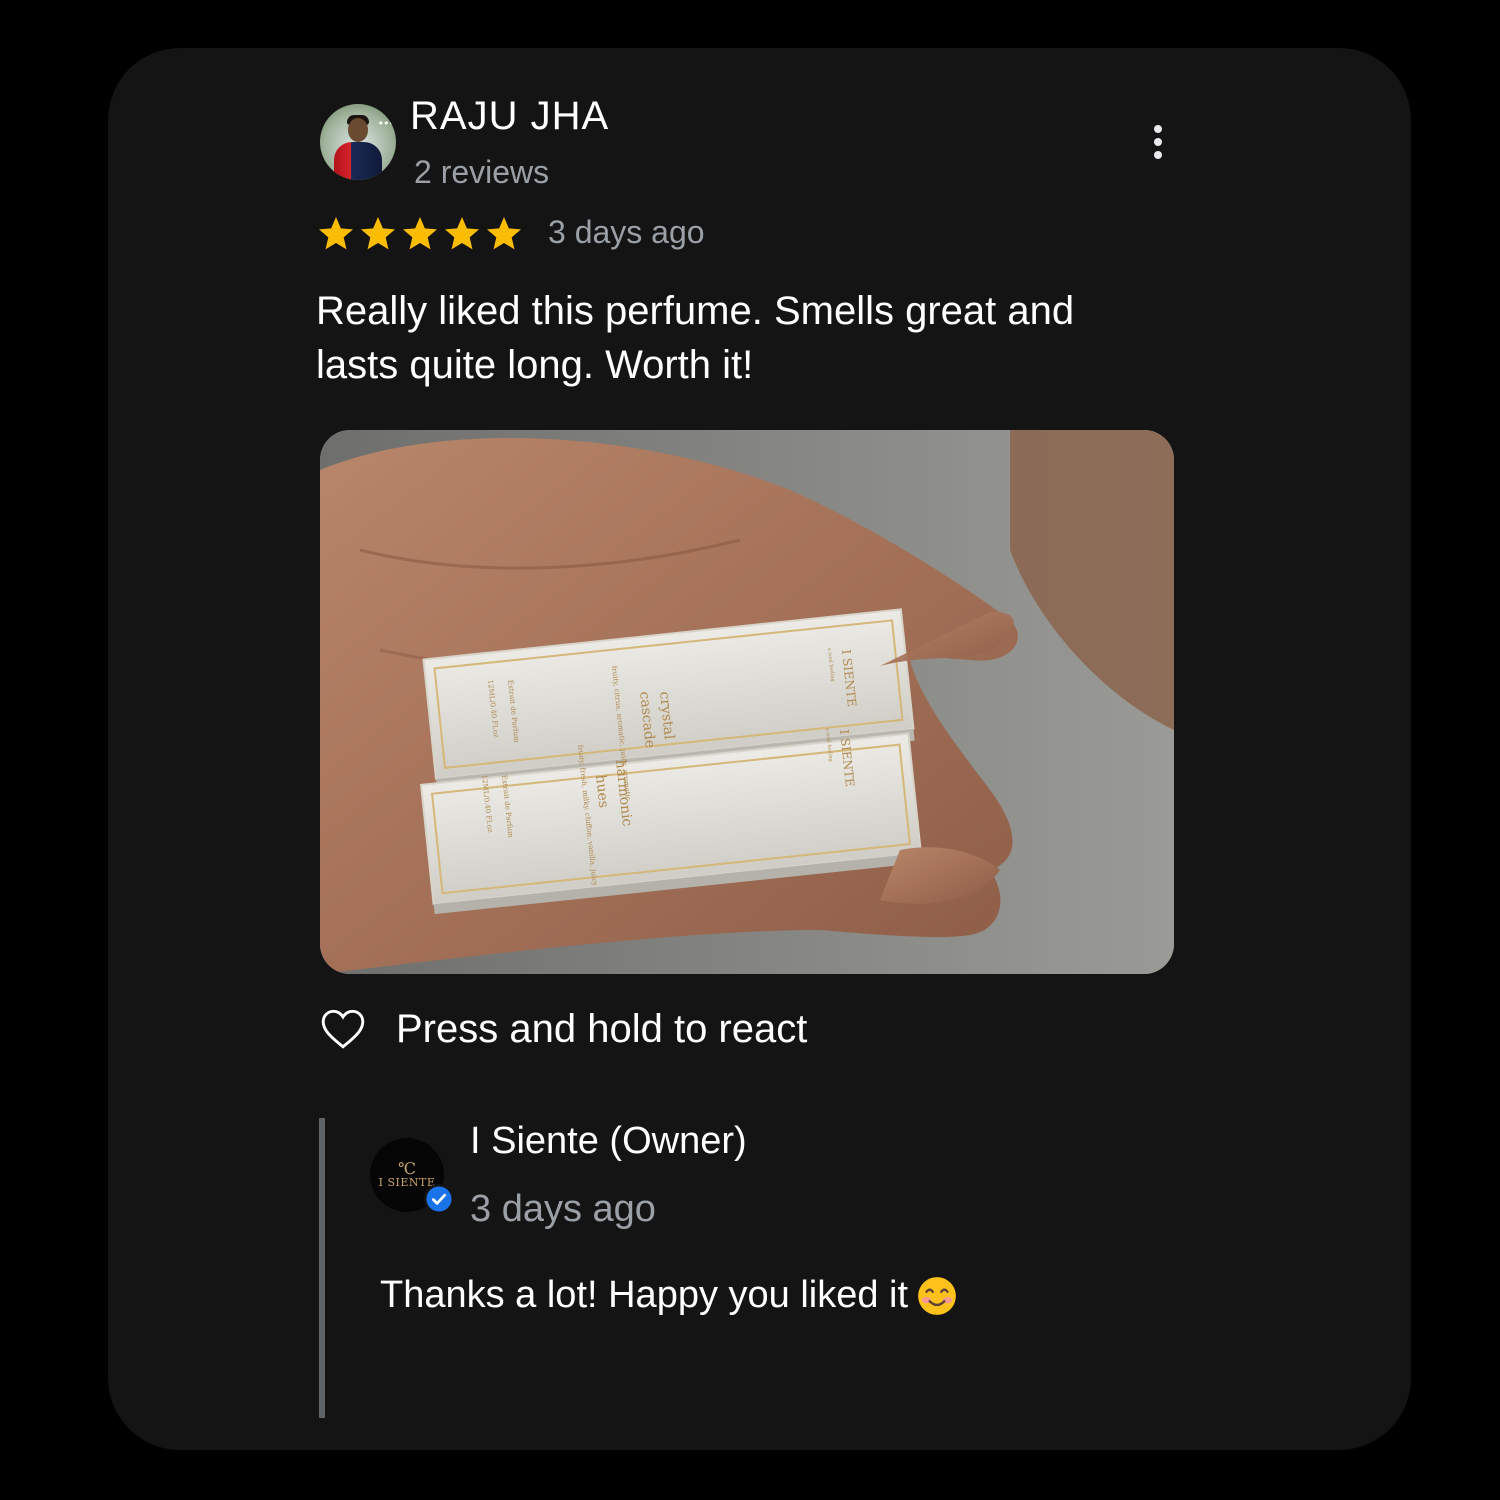  What do you see at coordinates (626, 232) in the screenshot?
I see `review-date: 3 days ago` at bounding box center [626, 232].